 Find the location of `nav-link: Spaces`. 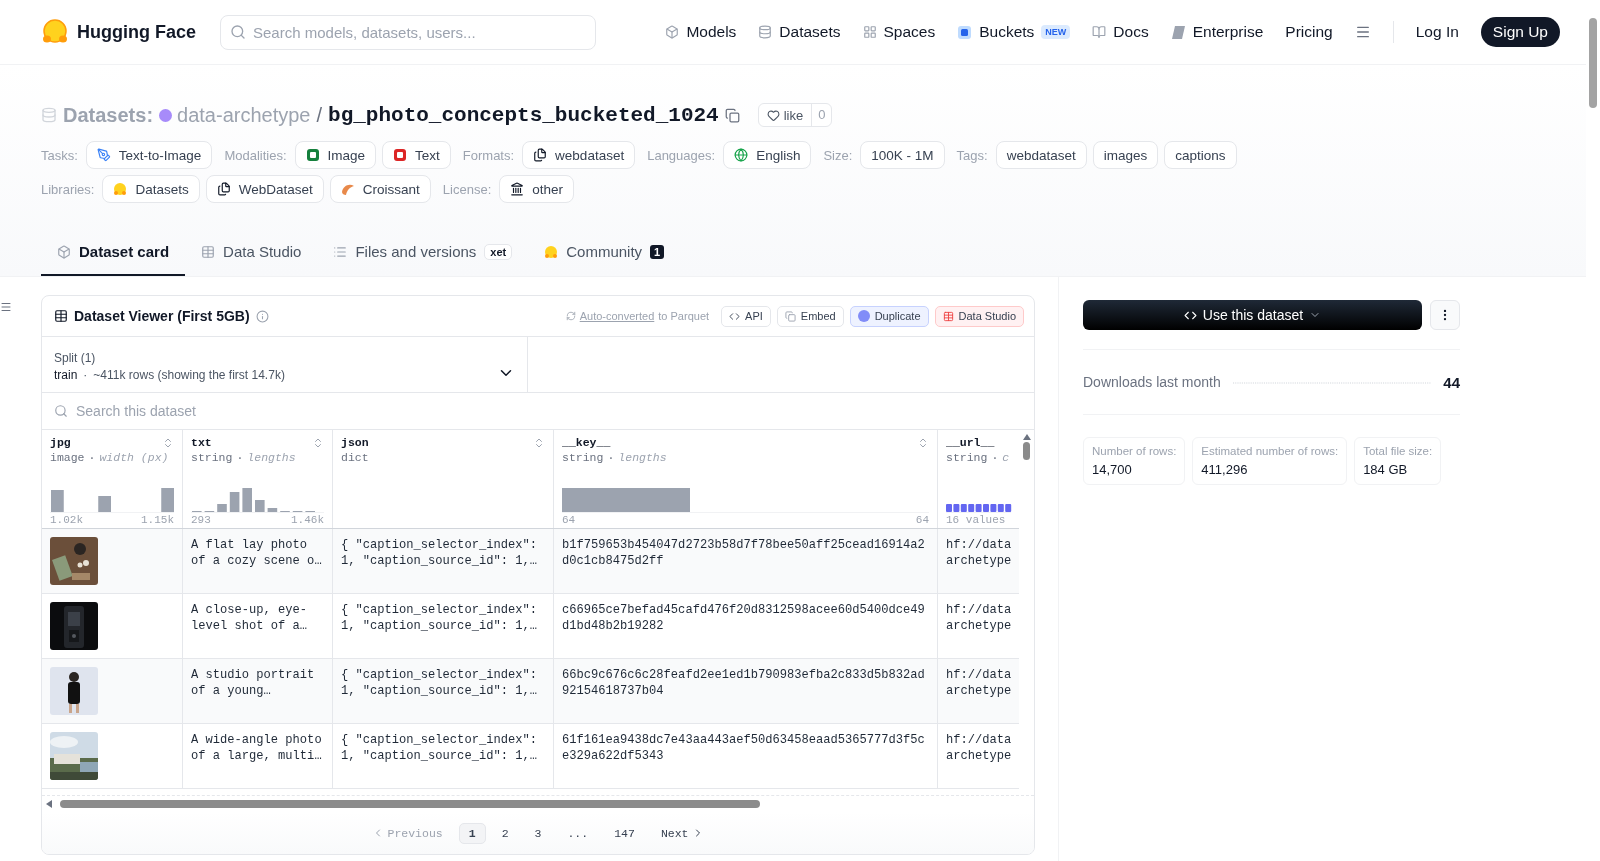

nav-link: Spaces is located at coordinates (899, 32).